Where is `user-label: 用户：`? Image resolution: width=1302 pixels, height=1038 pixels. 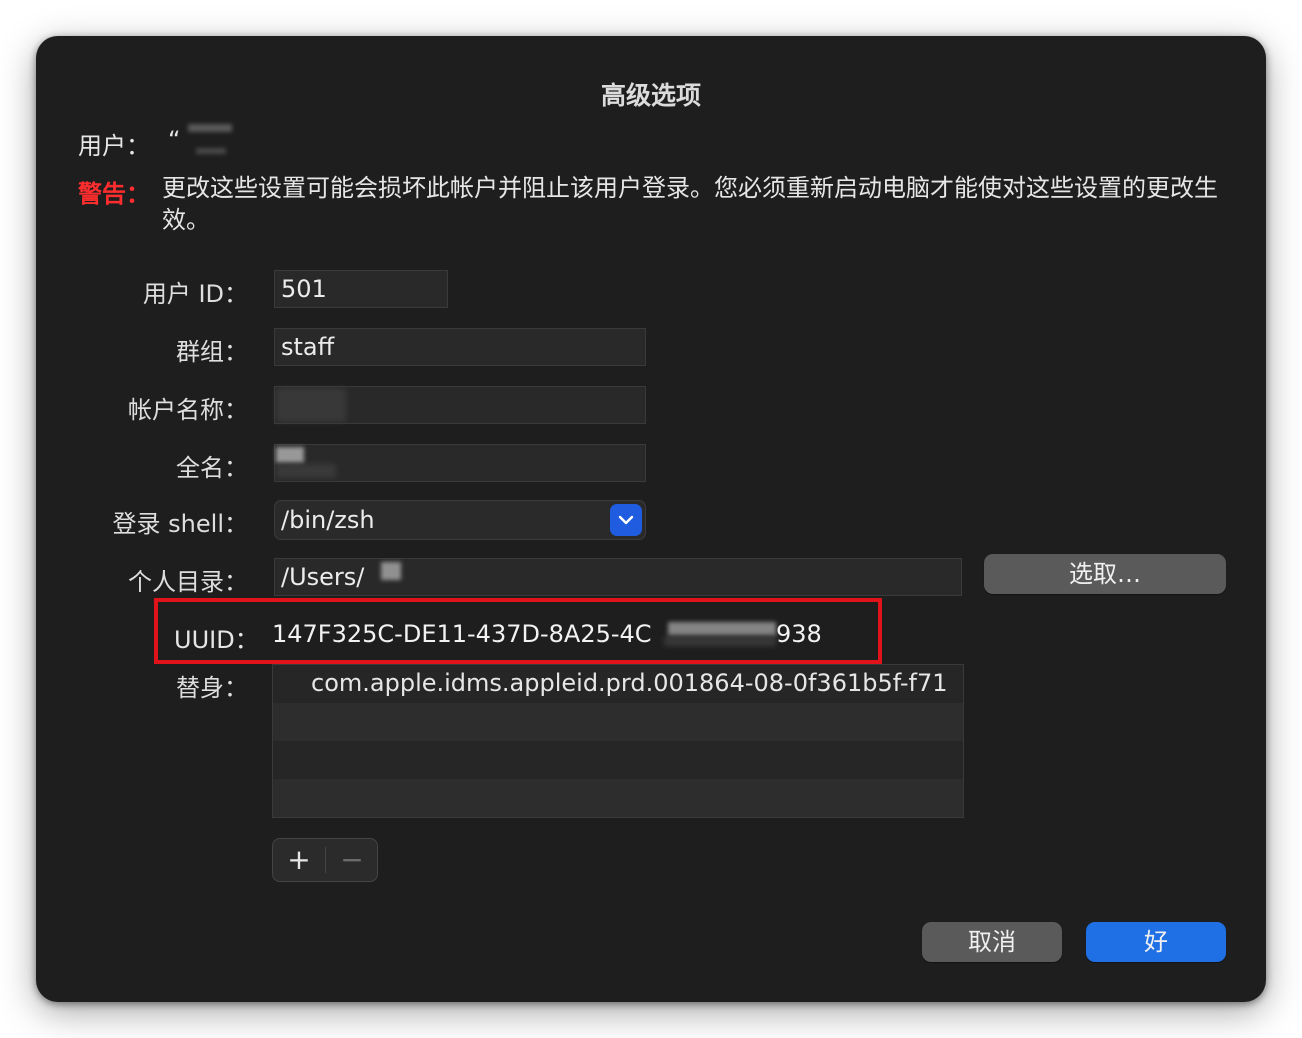 user-label: 用户： is located at coordinates (114, 146).